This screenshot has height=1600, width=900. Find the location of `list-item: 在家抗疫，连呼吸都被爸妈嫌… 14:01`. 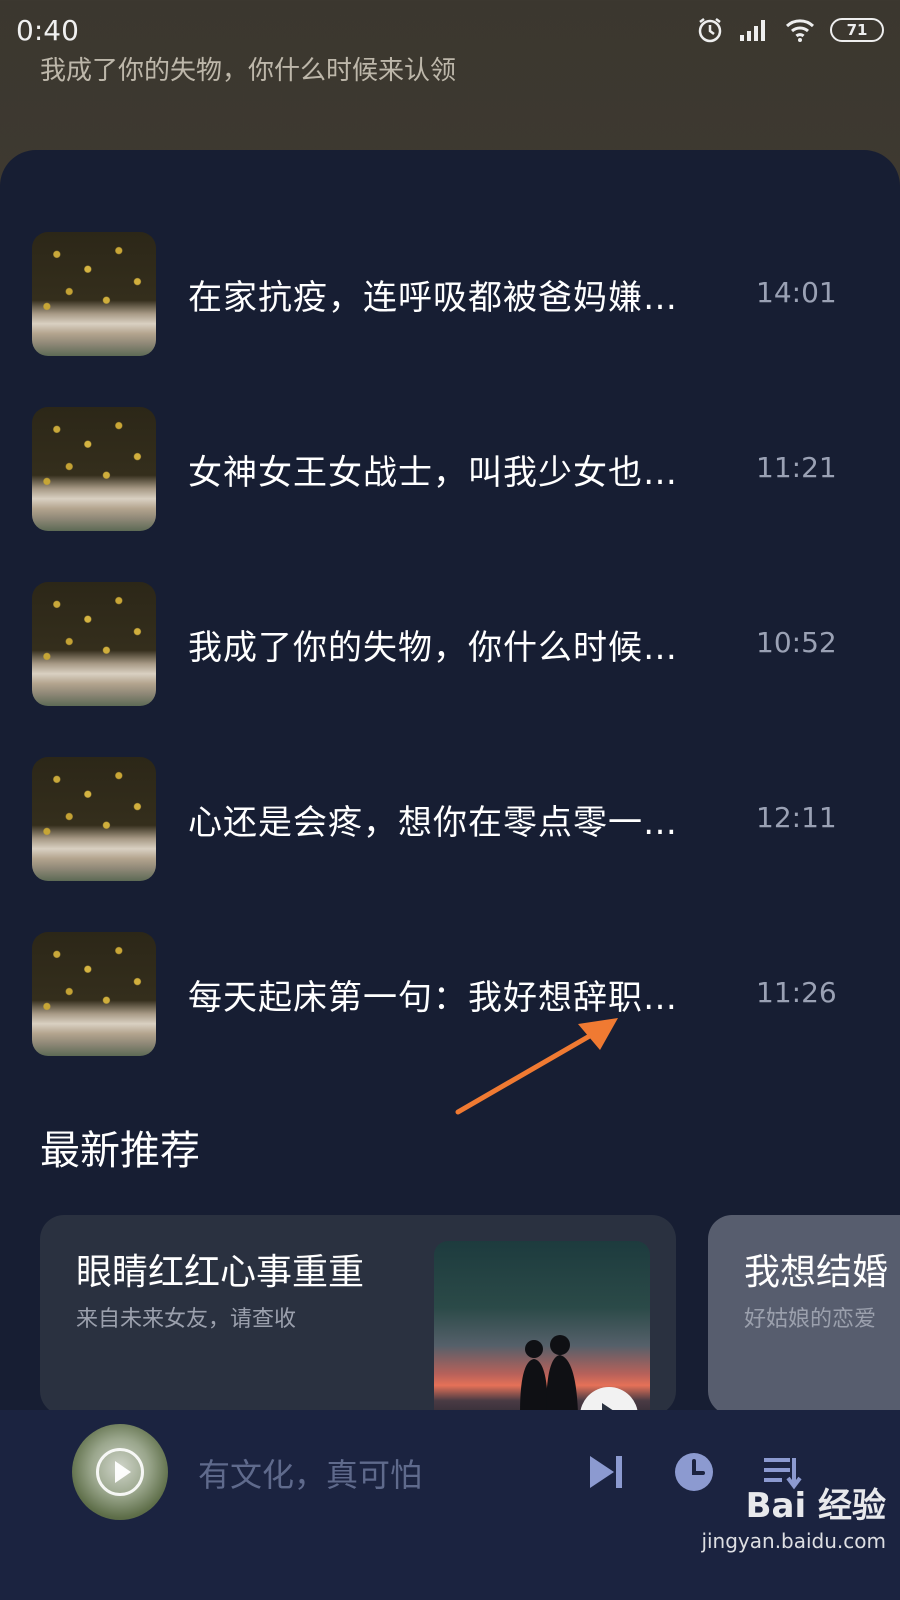

list-item: 在家抗疫，连呼吸都被爸妈嫌… 14:01 is located at coordinates (450, 319).